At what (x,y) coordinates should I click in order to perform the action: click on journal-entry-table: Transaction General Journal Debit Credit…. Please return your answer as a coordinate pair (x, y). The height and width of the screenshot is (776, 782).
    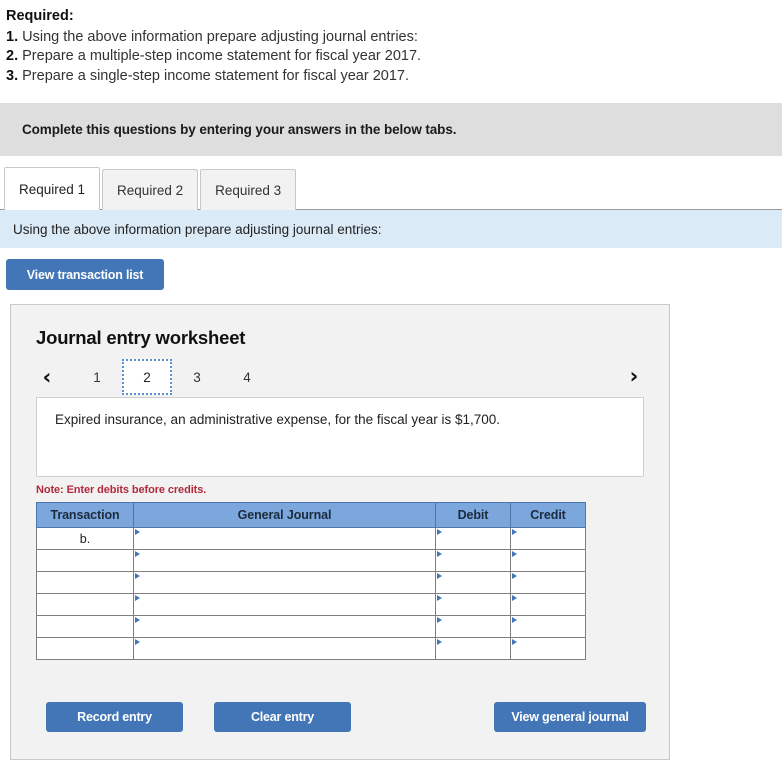
    Looking at the image, I should click on (311, 581).